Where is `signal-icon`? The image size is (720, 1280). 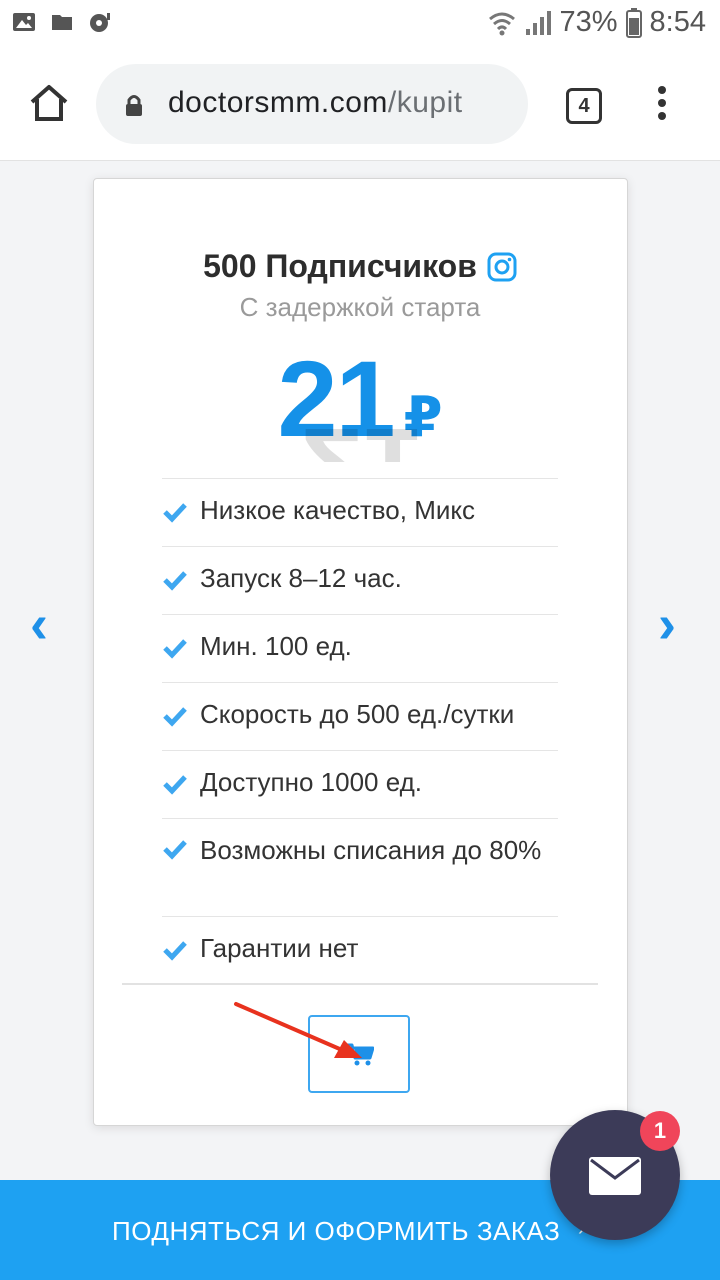
signal-icon is located at coordinates (538, 22).